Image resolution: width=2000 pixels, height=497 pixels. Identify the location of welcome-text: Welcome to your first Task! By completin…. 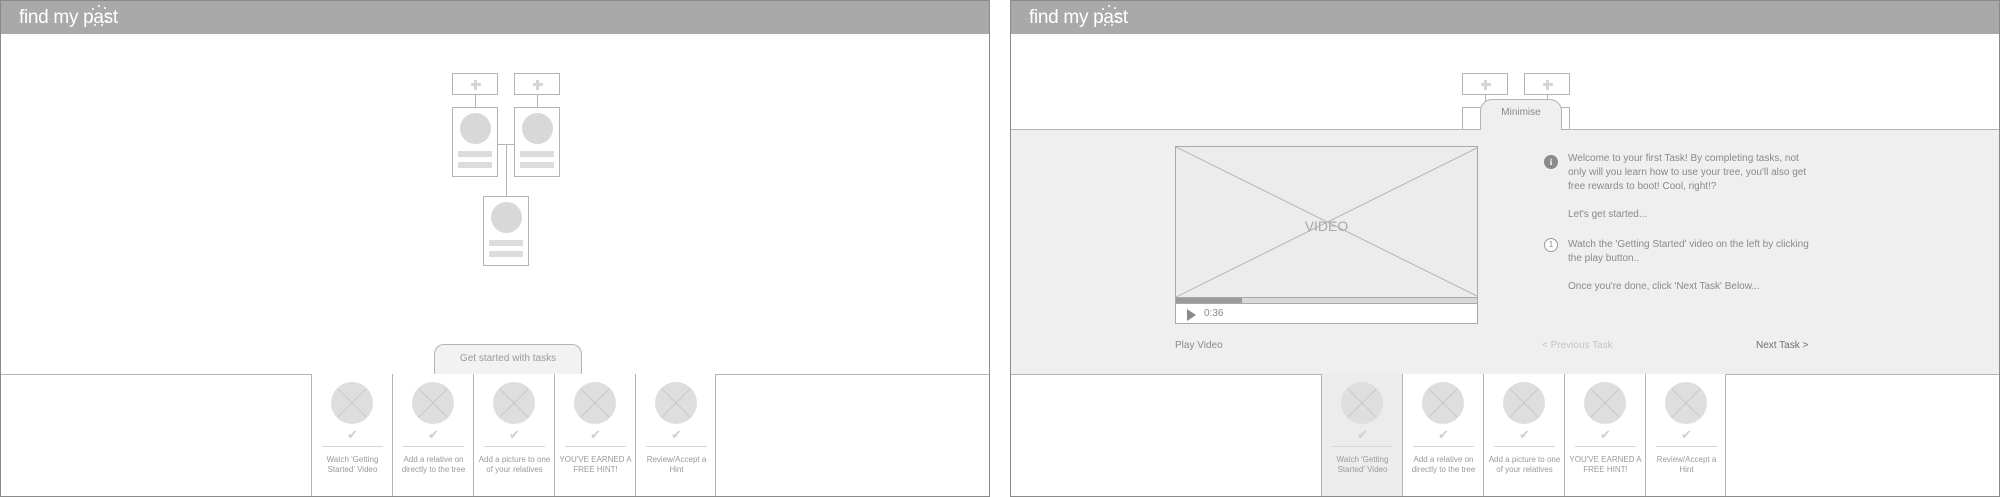
(1687, 172).